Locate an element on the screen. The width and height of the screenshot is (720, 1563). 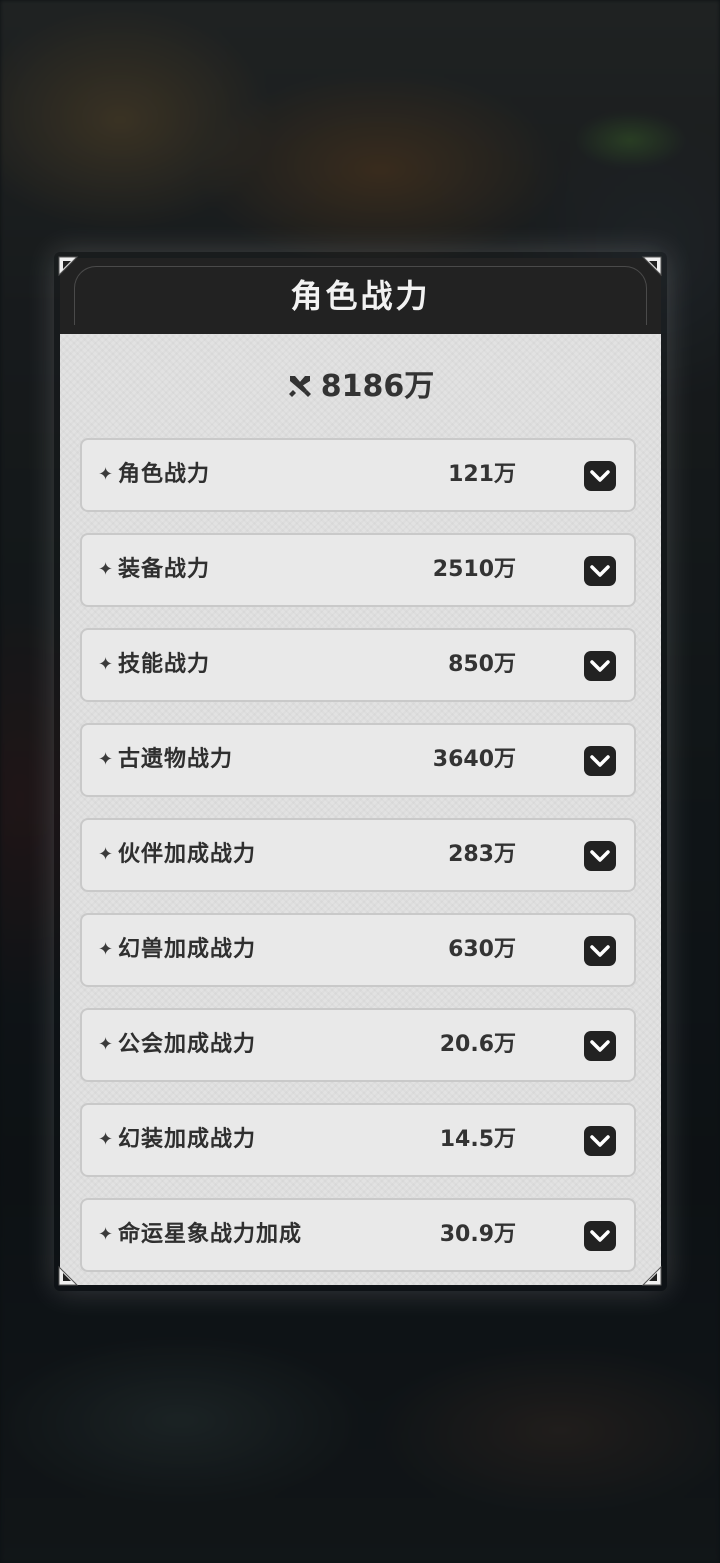
row-label: 角色战力 is located at coordinates (164, 474).